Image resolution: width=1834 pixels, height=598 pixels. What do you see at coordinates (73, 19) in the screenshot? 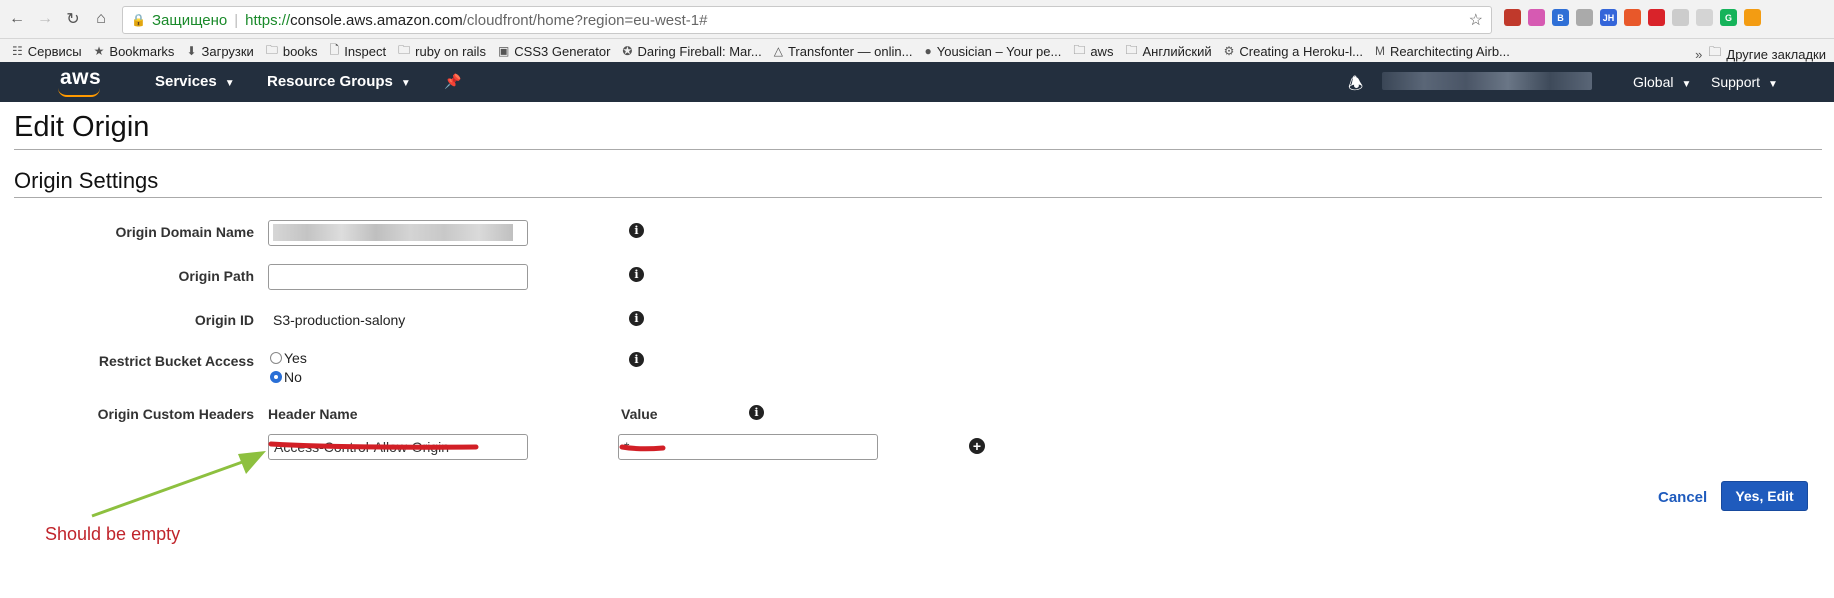
I see `reload-icon: ↻` at bounding box center [73, 19].